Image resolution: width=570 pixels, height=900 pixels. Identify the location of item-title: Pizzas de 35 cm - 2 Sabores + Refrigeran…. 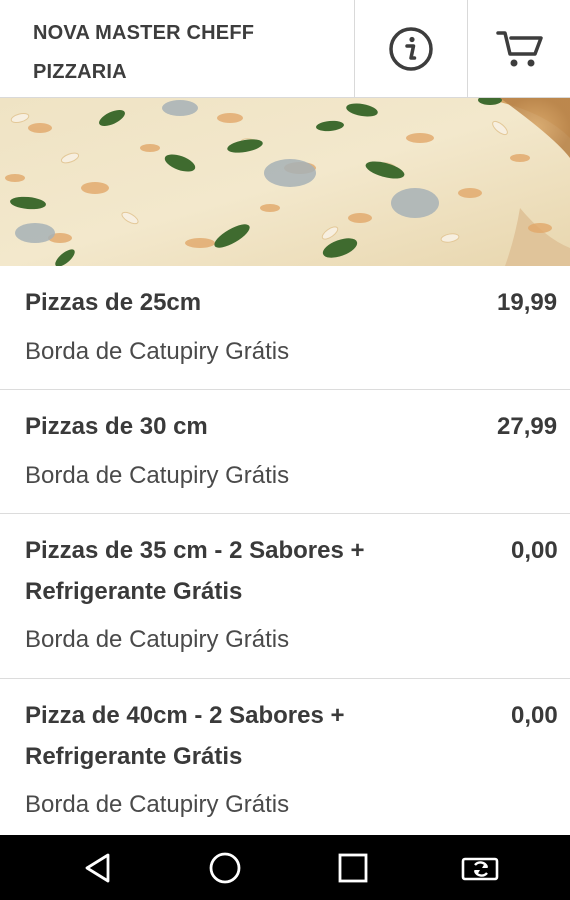
(235, 571).